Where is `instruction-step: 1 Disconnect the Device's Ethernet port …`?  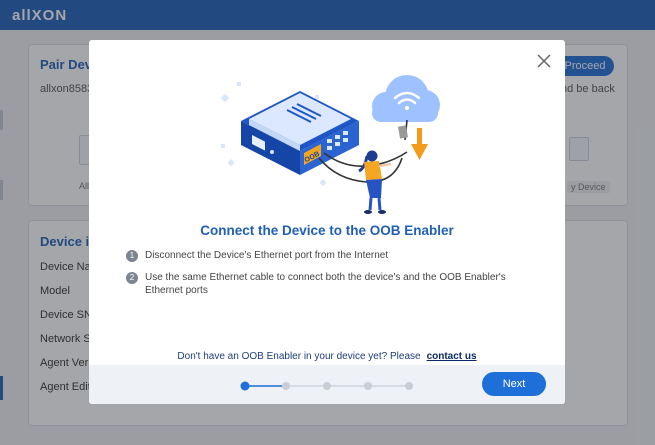 instruction-step: 1 Disconnect the Device's Ethernet port … is located at coordinates (336, 255).